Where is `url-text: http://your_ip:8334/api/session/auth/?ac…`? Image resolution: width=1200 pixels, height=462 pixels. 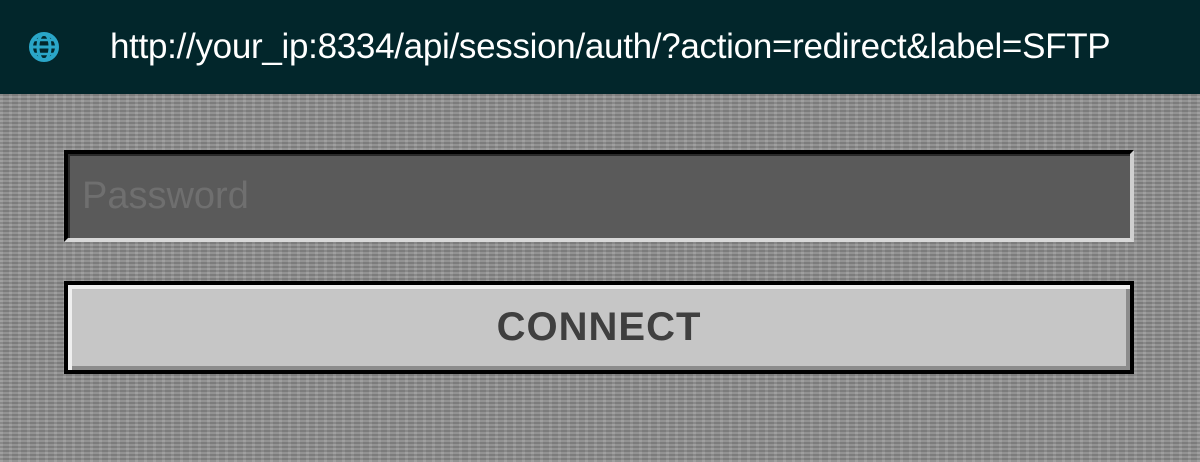 url-text: http://your_ip:8334/api/session/auth/?ac… is located at coordinates (610, 47).